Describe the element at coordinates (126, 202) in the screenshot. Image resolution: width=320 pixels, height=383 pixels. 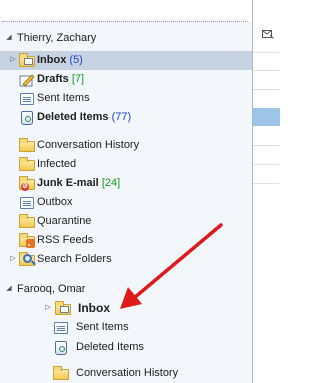
I see `folder-outbox: Outbox` at that location.